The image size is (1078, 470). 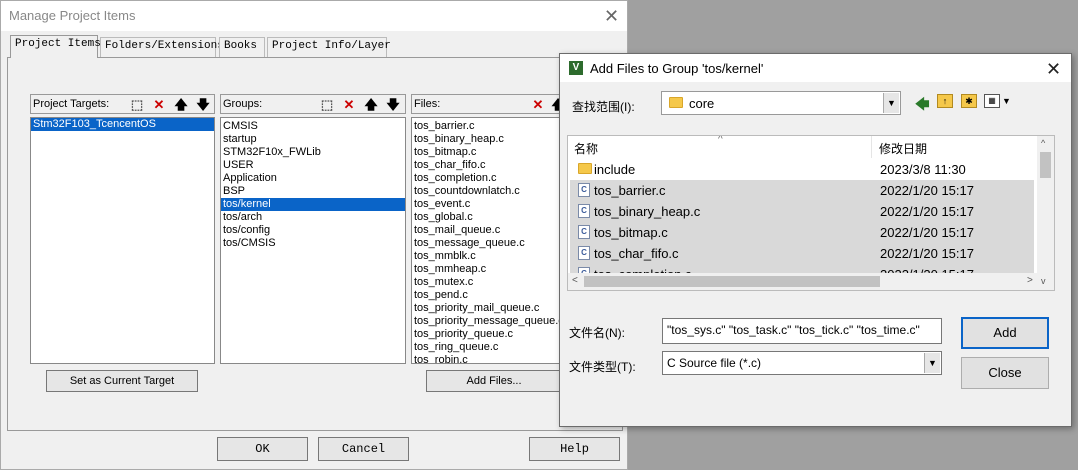 I want to click on group-item: USER, so click(x=313, y=165).